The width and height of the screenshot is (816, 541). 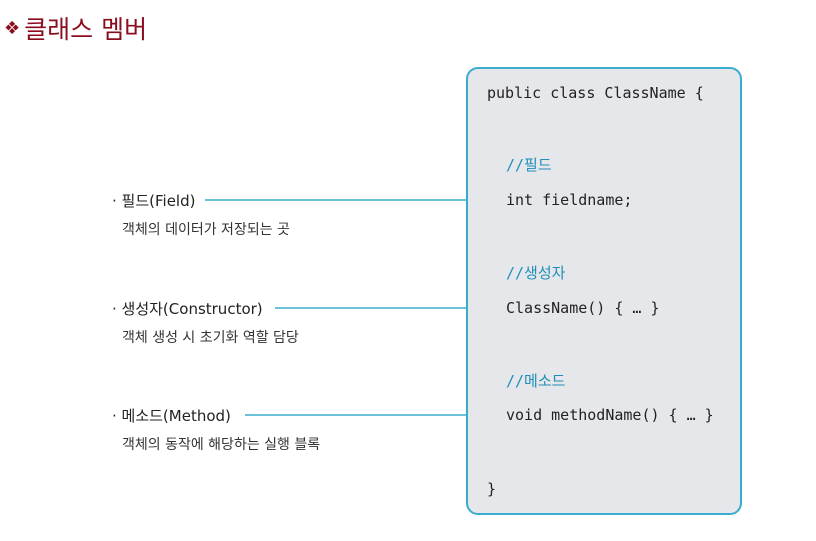 What do you see at coordinates (154, 201) in the screenshot?
I see `field-label: · 필드(Field)` at bounding box center [154, 201].